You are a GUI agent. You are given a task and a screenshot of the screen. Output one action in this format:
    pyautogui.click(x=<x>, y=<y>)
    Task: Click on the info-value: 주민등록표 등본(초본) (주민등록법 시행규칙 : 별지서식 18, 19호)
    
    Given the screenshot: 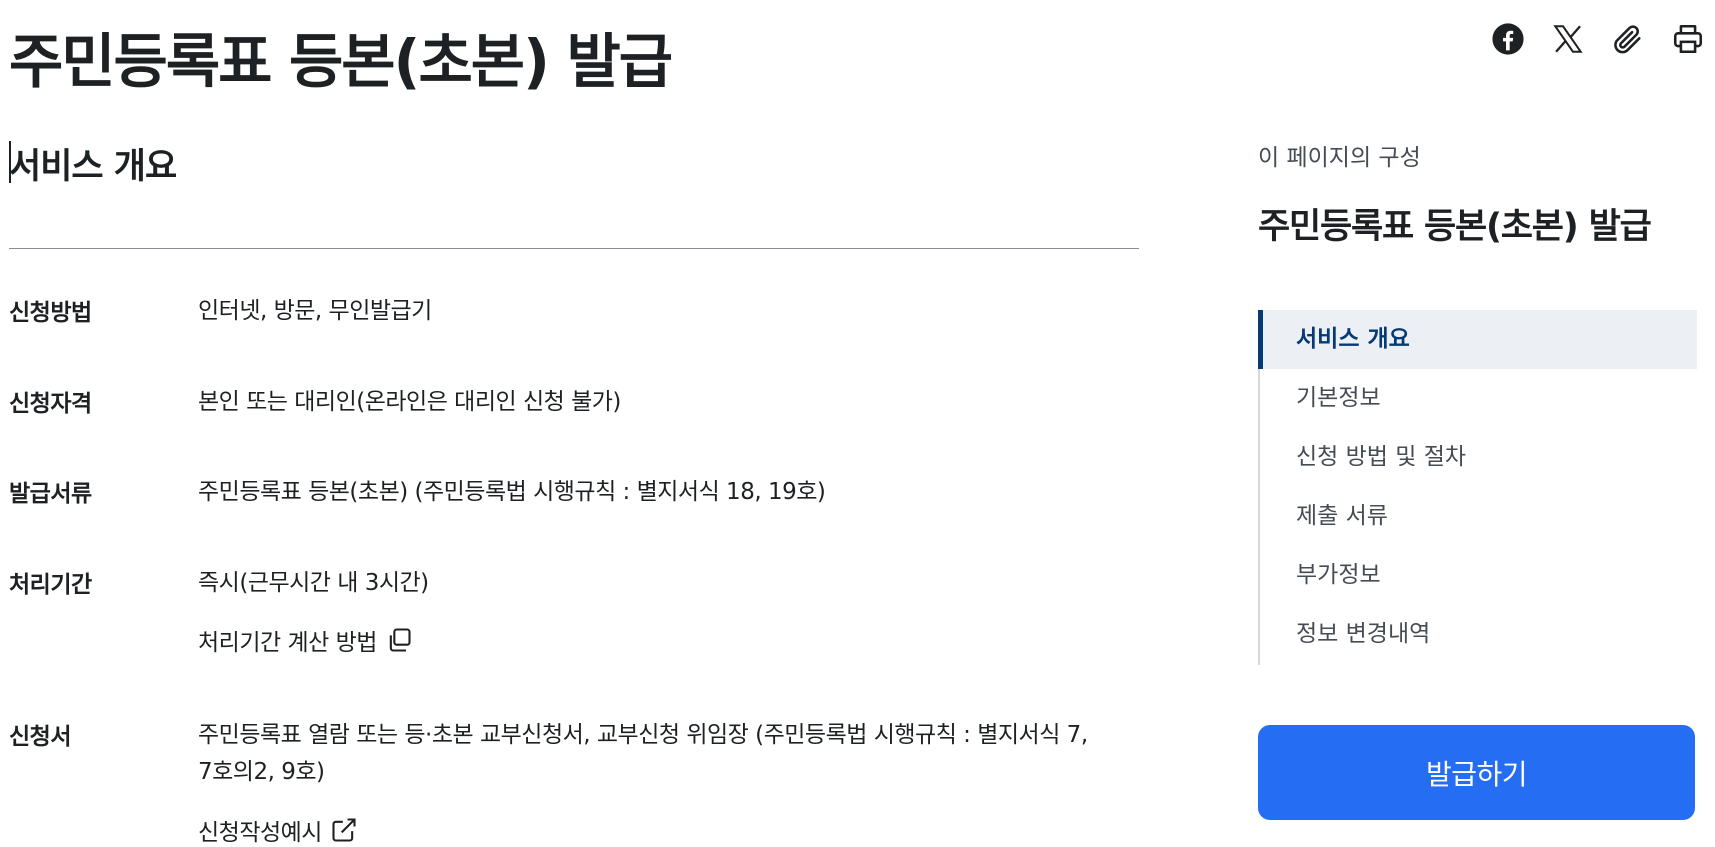 What is the action you would take?
    pyautogui.click(x=668, y=492)
    